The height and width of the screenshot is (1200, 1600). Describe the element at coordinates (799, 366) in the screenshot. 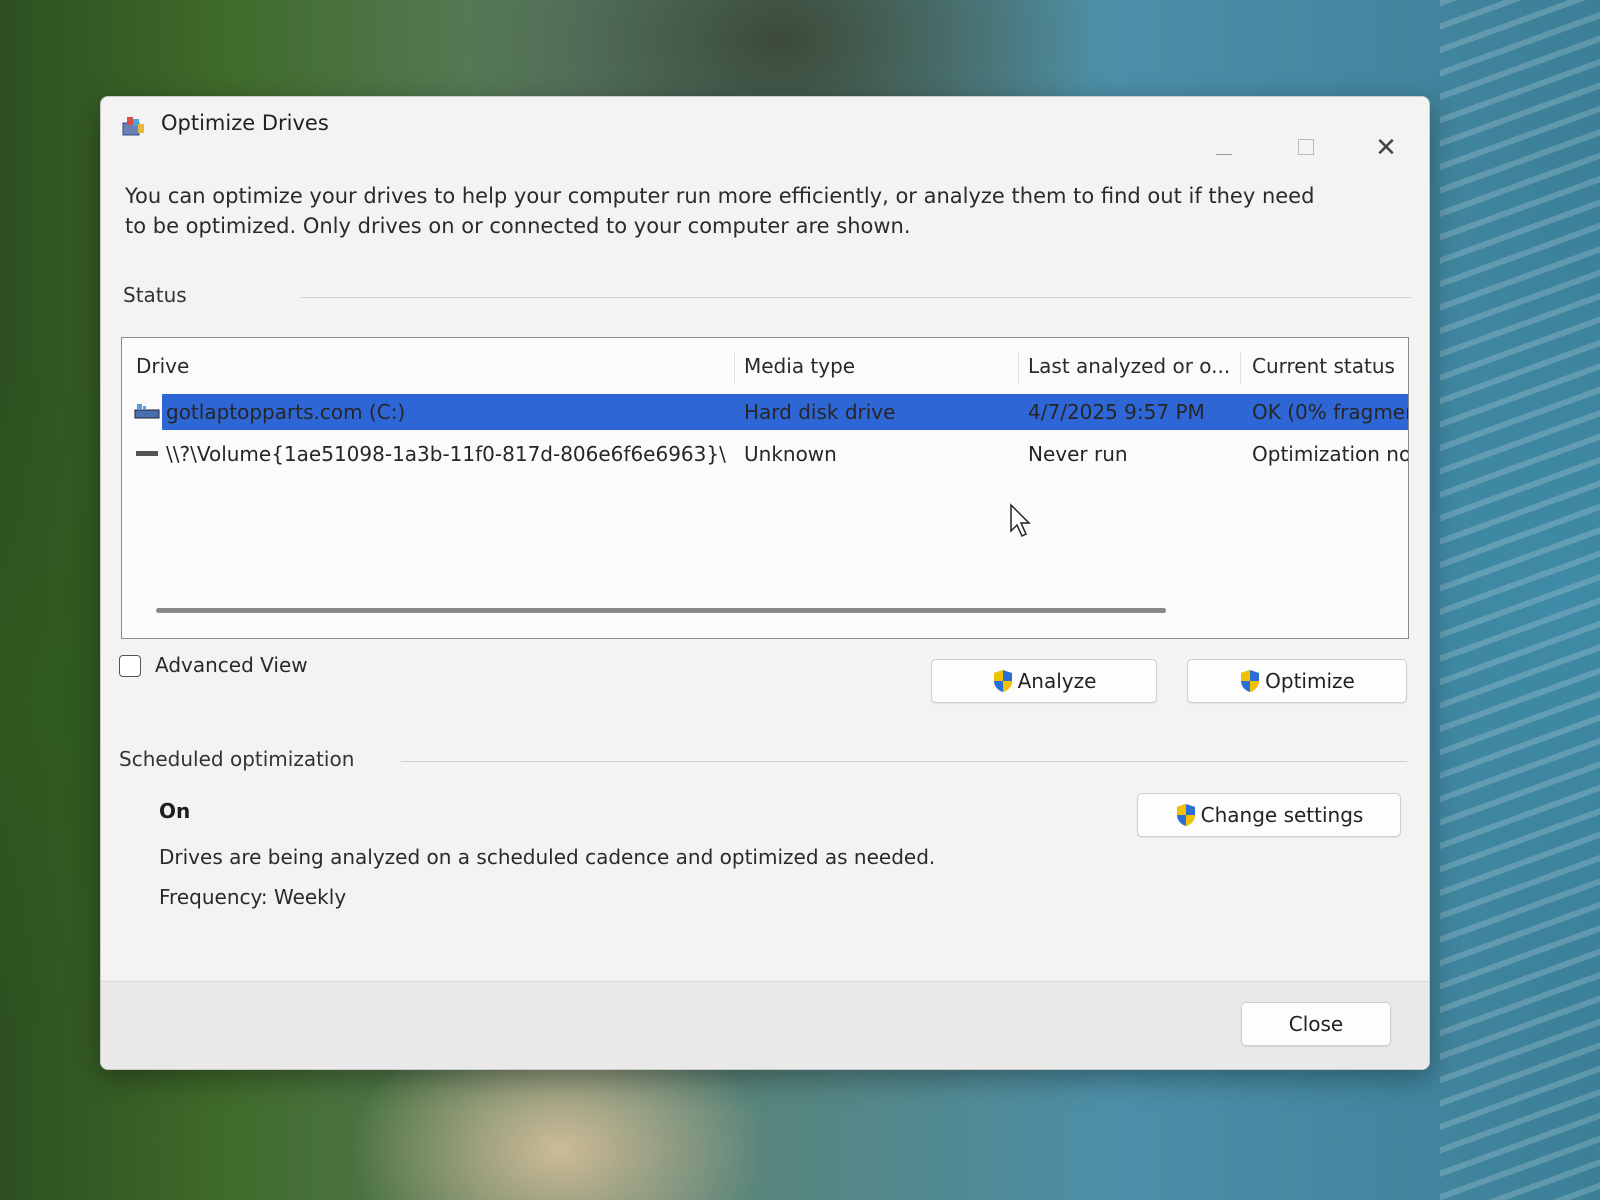

I see `column-header-media-type: Media type` at that location.